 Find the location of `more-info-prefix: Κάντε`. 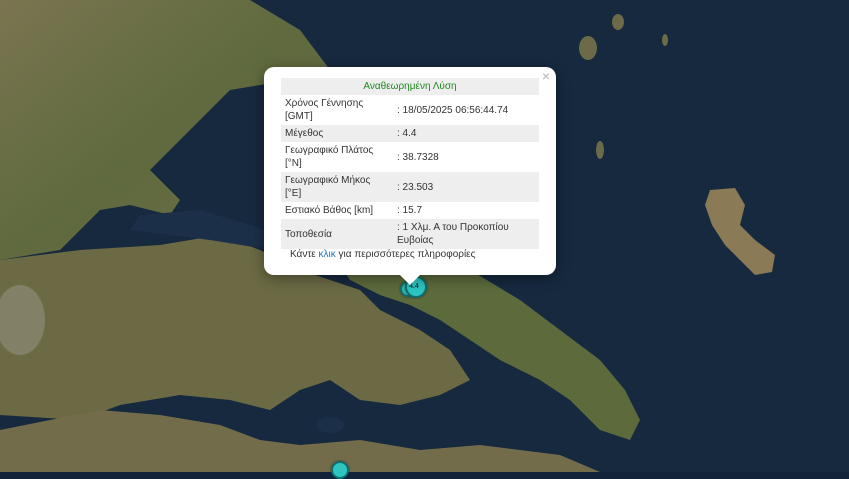

more-info-prefix: Κάντε is located at coordinates (303, 254).